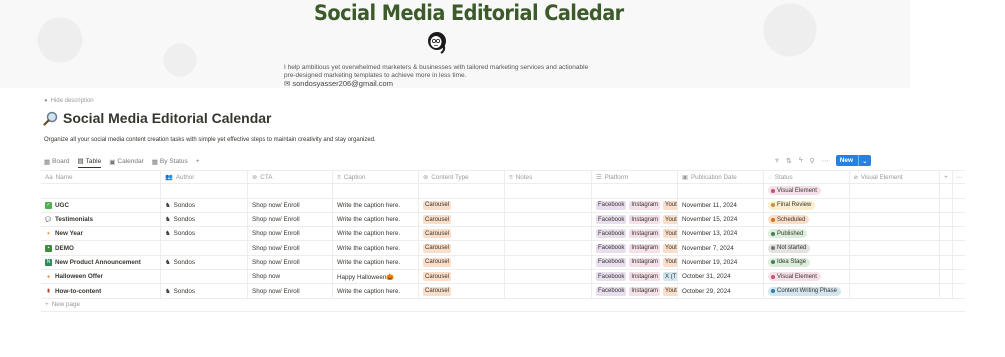 The image size is (1005, 357). Describe the element at coordinates (801, 160) in the screenshot. I see `lightning-icon: ϟ` at that location.